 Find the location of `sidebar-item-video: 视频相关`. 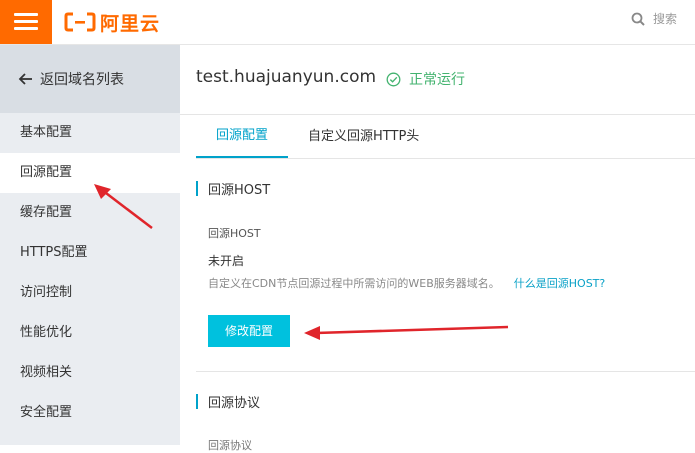

sidebar-item-video: 视频相关 is located at coordinates (90, 373).